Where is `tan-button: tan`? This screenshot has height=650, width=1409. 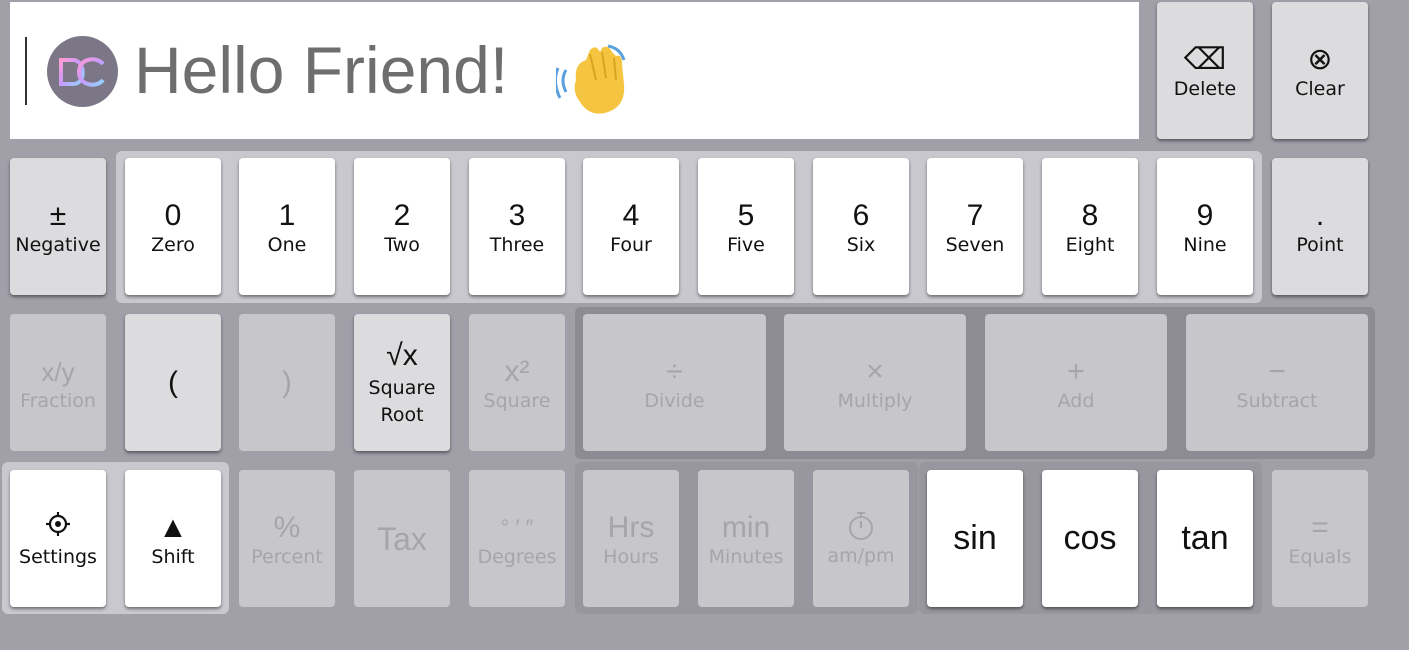 tan-button: tan is located at coordinates (1205, 538).